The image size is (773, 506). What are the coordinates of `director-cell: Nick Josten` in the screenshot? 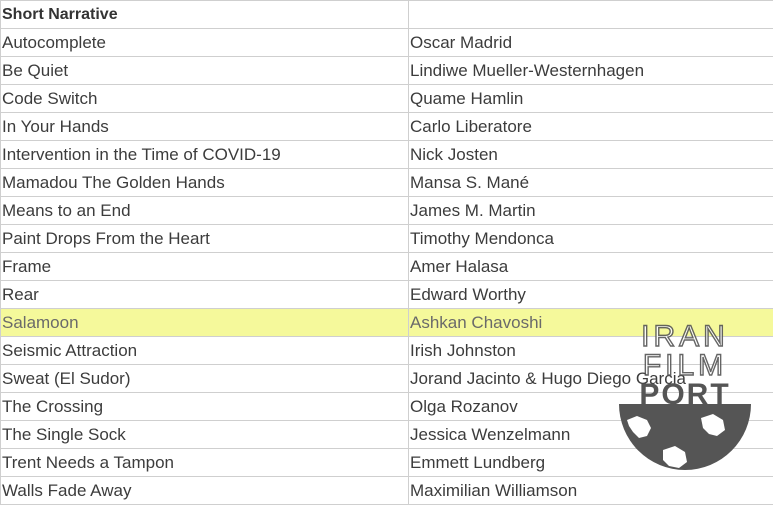 It's located at (590, 154).